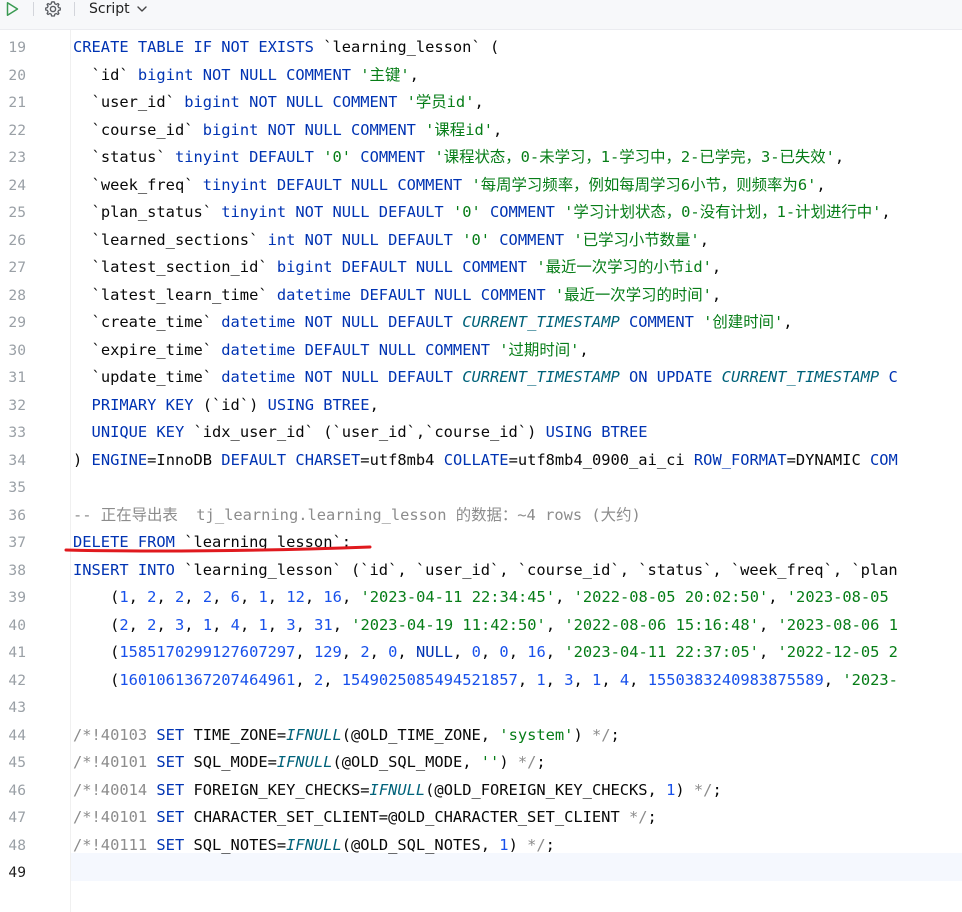 The height and width of the screenshot is (912, 962). I want to click on code-token: SQL_NOTES=, so click(240, 844).